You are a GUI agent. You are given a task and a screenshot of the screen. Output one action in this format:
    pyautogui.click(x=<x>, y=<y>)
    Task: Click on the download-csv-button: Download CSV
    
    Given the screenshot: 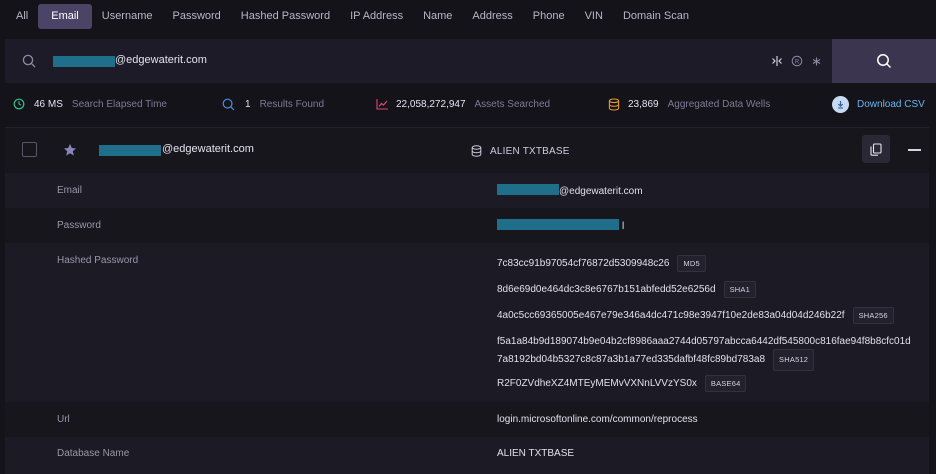 What is the action you would take?
    pyautogui.click(x=878, y=104)
    